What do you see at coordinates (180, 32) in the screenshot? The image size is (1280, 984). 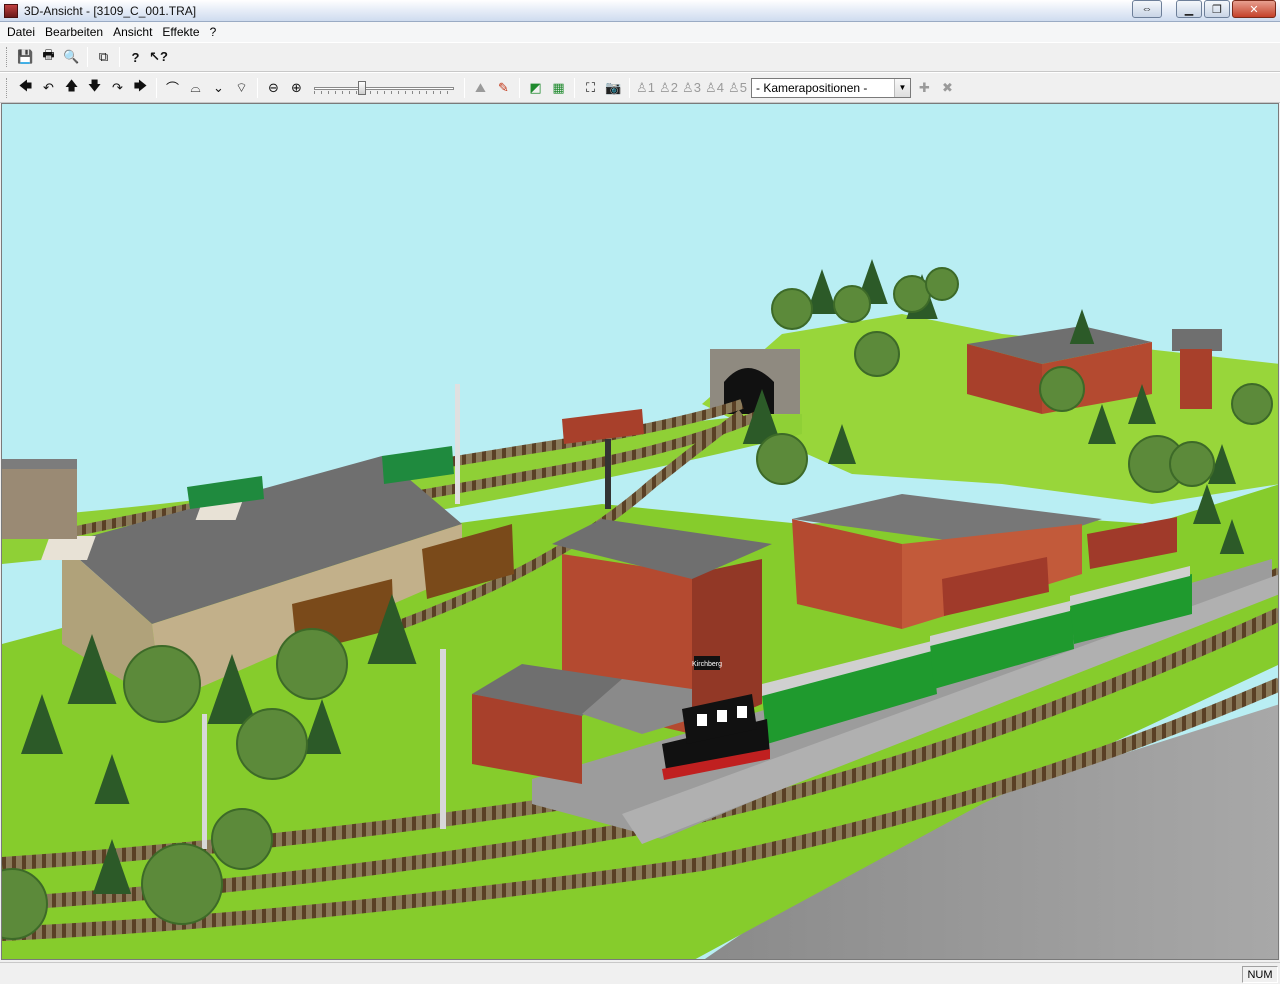 I see `menu-effekte: Effekte` at bounding box center [180, 32].